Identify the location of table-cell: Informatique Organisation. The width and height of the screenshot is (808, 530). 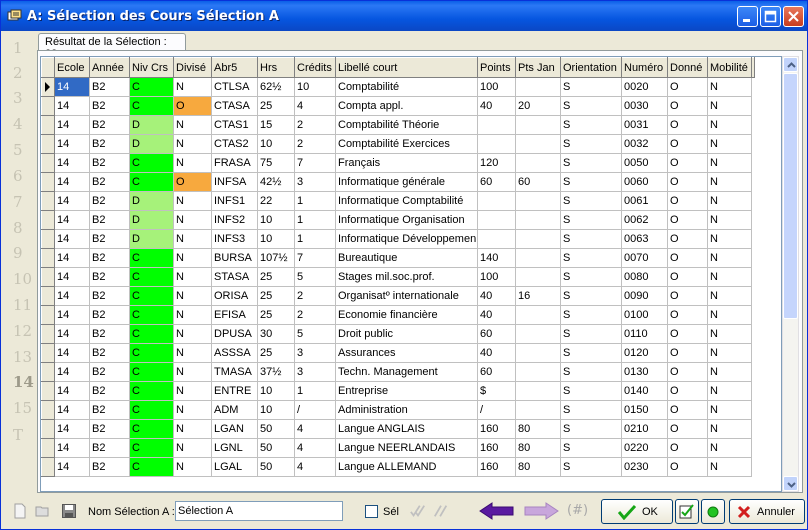
(406, 220).